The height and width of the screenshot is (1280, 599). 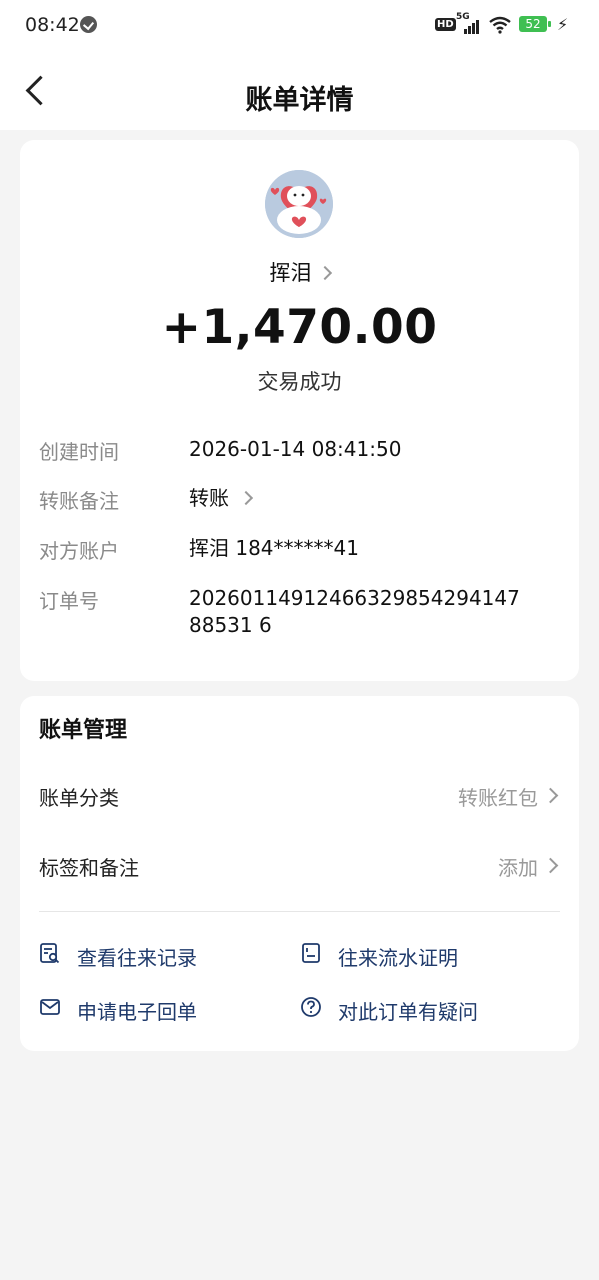 I want to click on counterparty-name-row: 挥泪, so click(x=299, y=272).